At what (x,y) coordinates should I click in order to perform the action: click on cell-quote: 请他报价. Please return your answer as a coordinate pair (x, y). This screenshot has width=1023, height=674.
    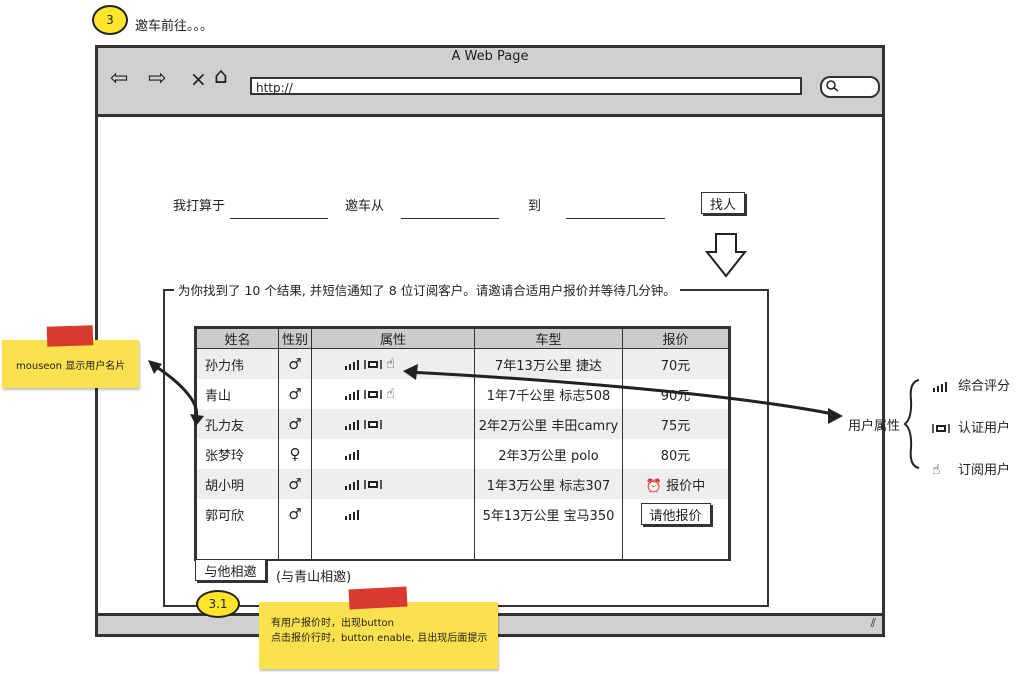
    Looking at the image, I should click on (675, 514).